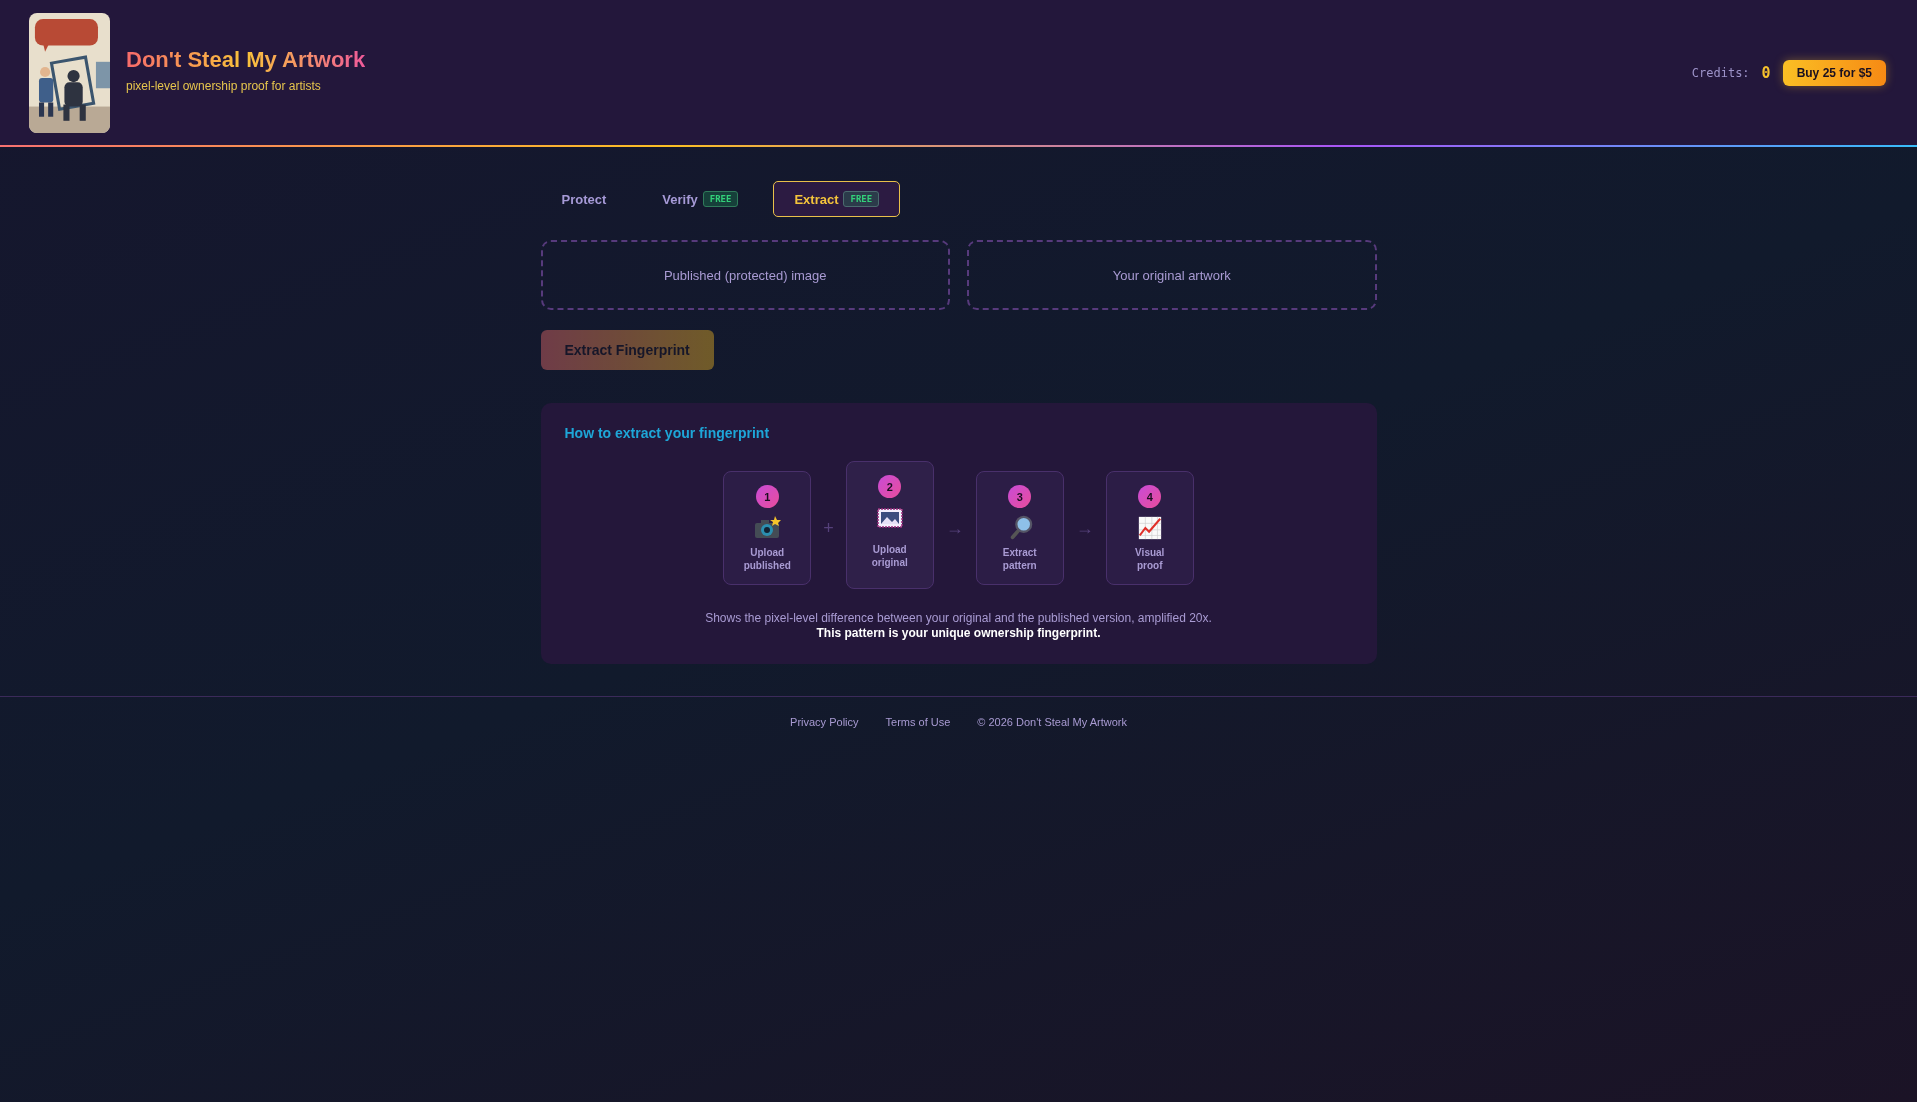 This screenshot has height=1102, width=1917. I want to click on step-number: 2, so click(890, 486).